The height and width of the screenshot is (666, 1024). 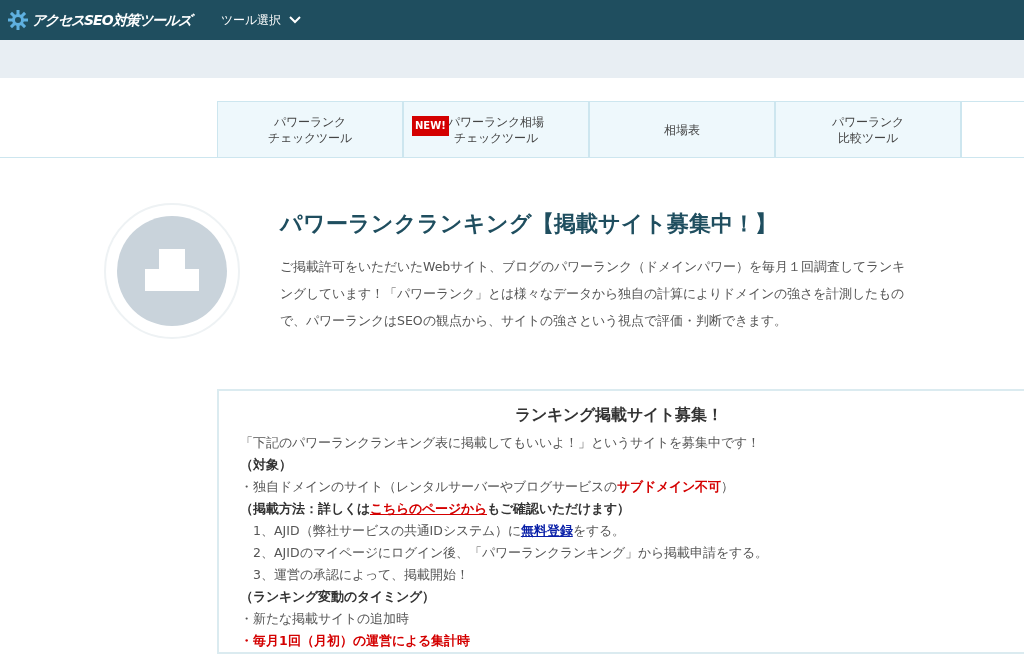 I want to click on info-line: ・毎月1回（月初）の運営による集計時, so click(x=355, y=641).